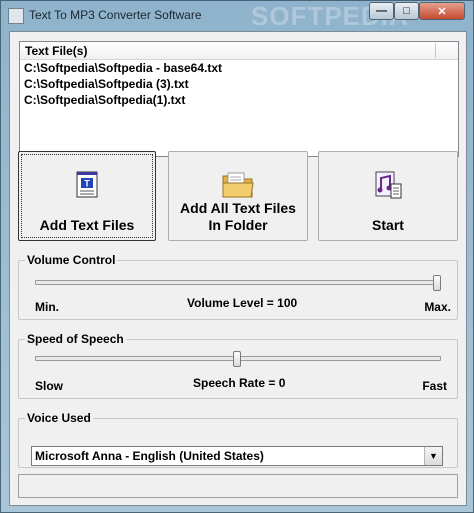 This screenshot has height=513, width=474. I want to click on add-text-files-button: T Add Text Files, so click(87, 196).